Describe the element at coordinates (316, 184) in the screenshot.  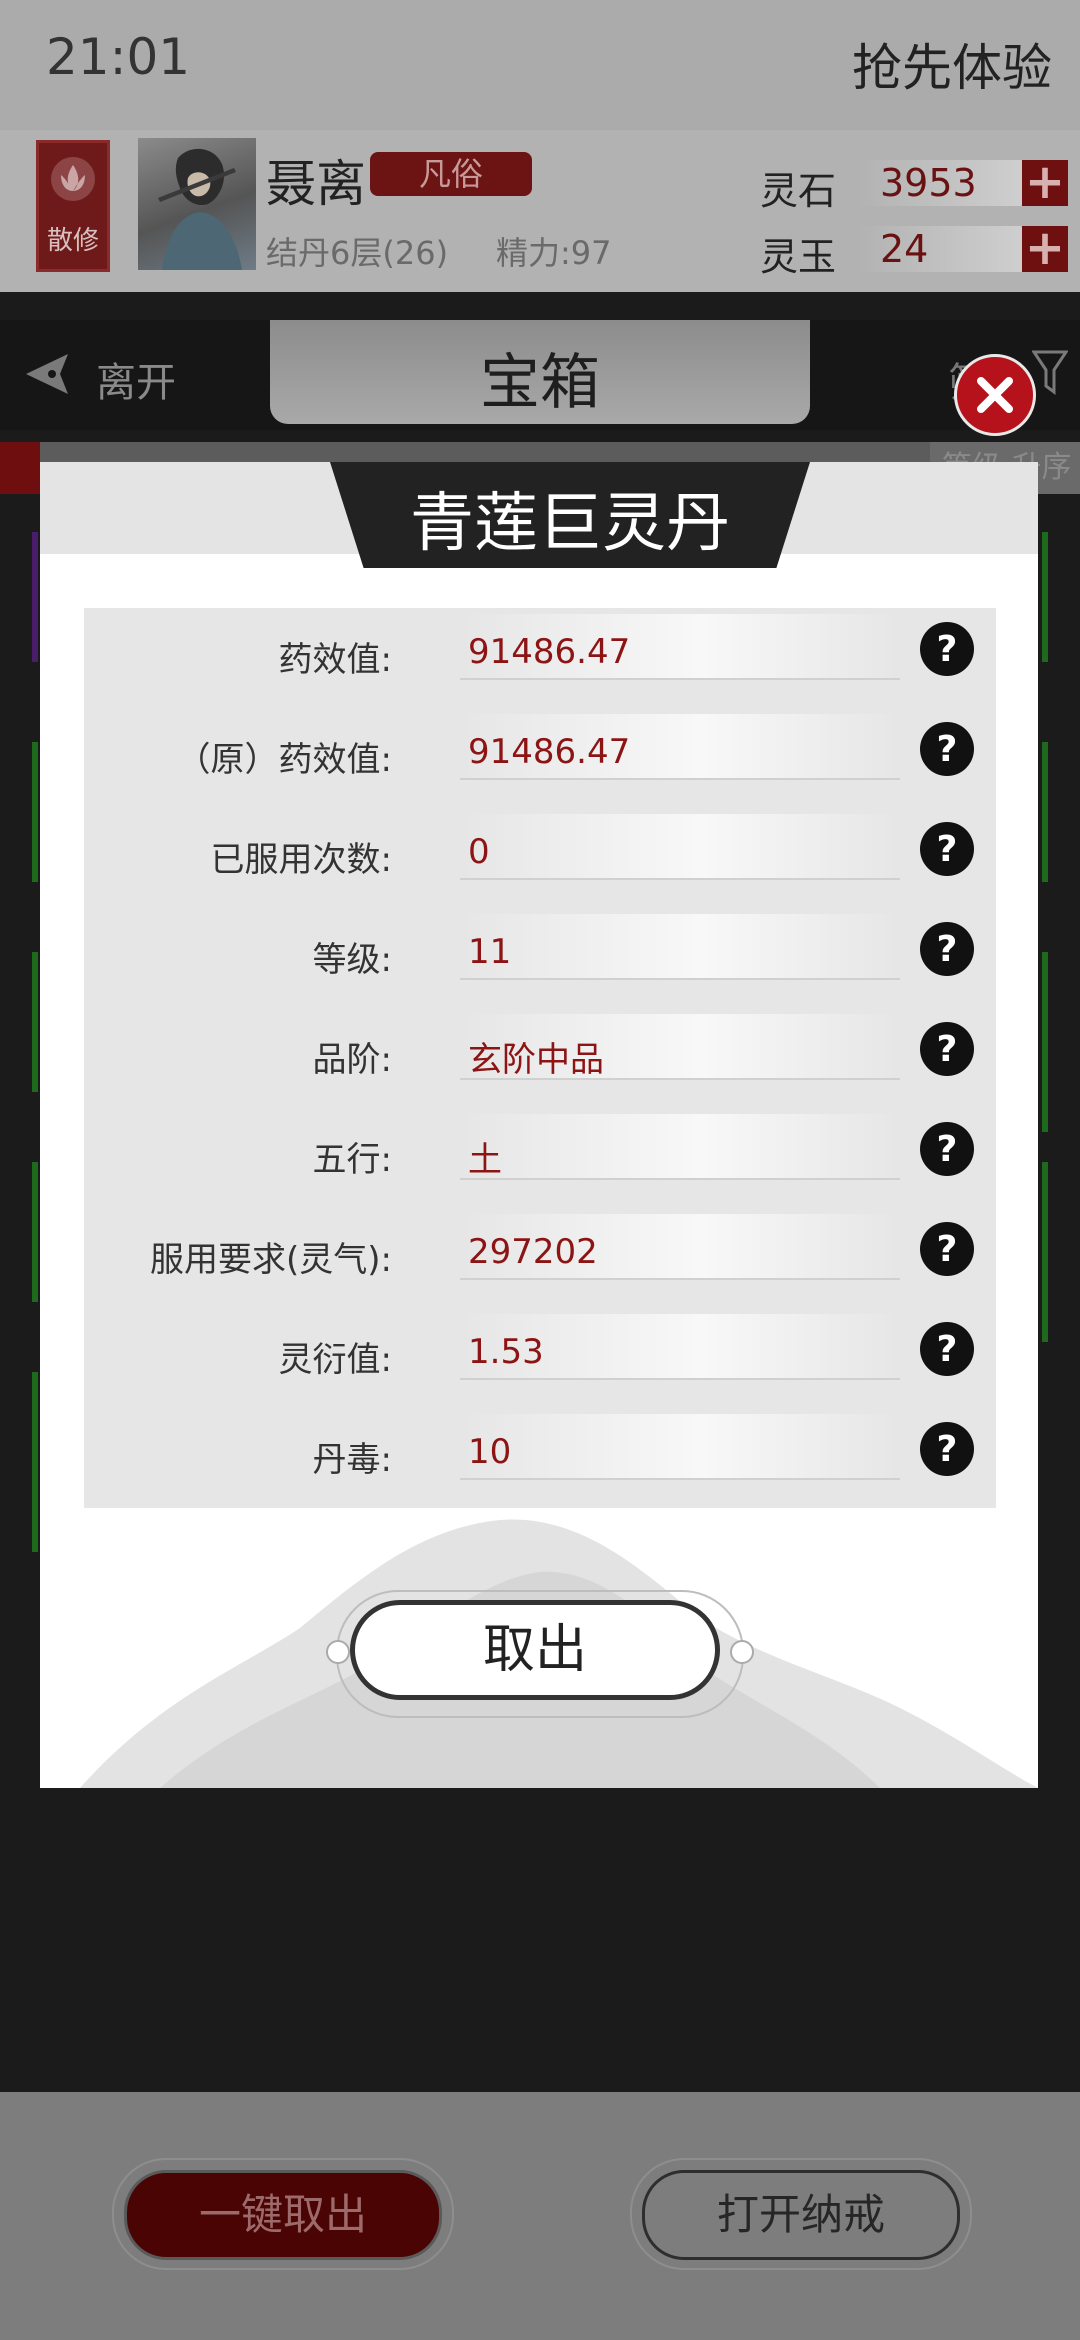
I see `player-name: 聂离` at that location.